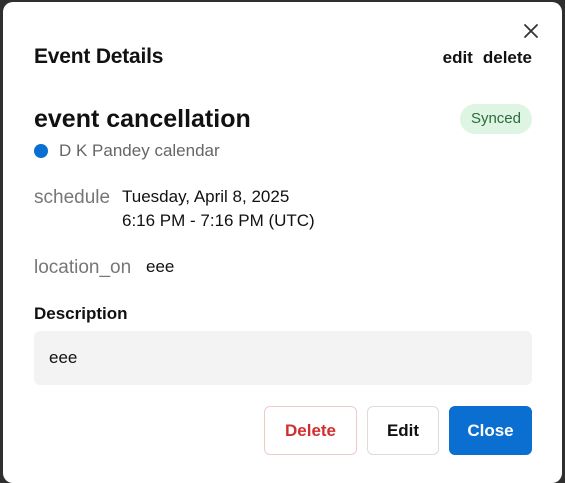 The image size is (565, 483). Describe the element at coordinates (310, 430) in the screenshot. I see `delete-button: Delete` at that location.